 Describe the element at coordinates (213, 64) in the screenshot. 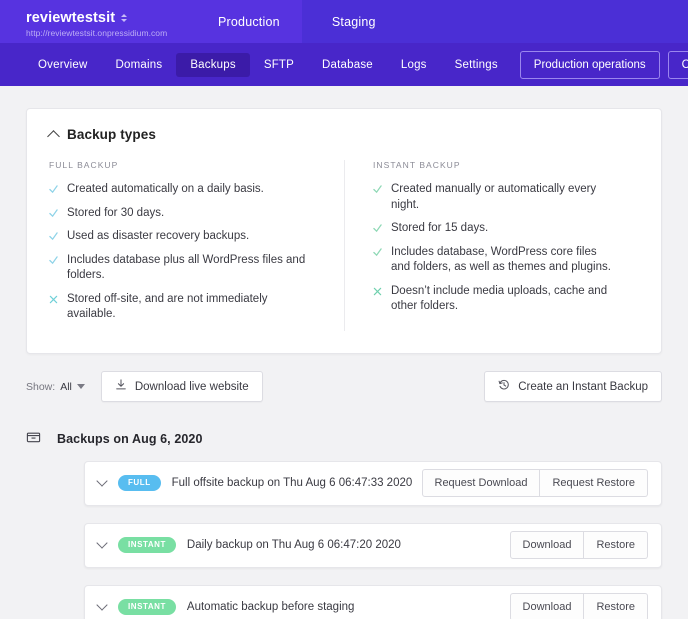

I see `nav-item-backups: Backups` at that location.